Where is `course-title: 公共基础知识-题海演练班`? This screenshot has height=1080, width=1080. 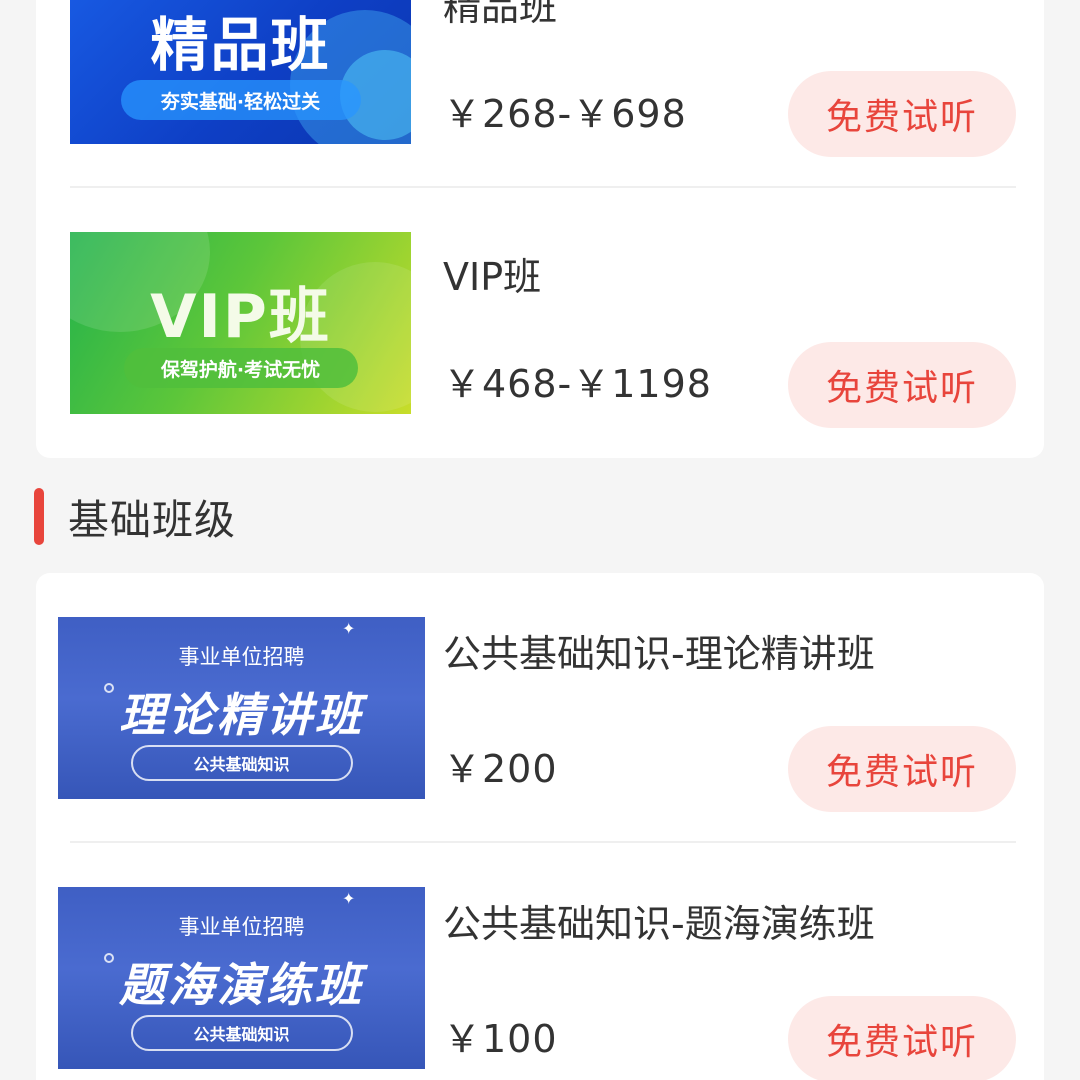
course-title: 公共基础知识-题海演练班 is located at coordinates (659, 924).